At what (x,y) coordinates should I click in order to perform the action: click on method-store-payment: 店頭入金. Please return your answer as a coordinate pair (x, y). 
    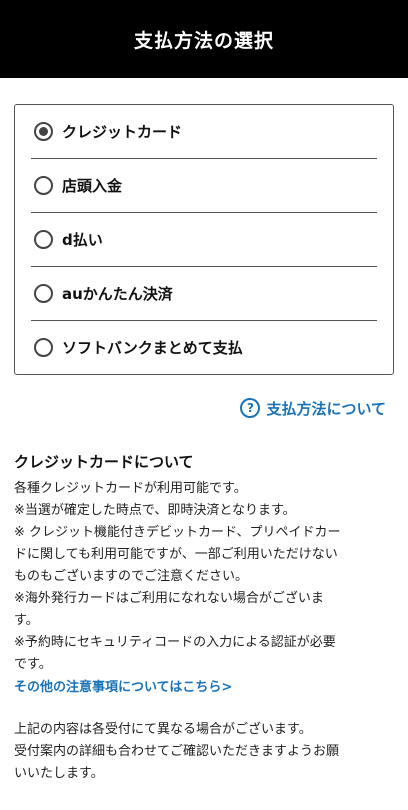
    Looking at the image, I should click on (204, 186).